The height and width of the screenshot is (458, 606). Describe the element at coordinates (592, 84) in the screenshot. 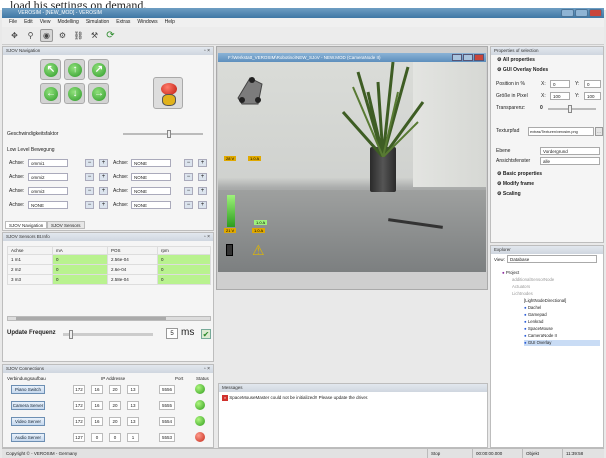

I see `position-y-input: 0` at that location.